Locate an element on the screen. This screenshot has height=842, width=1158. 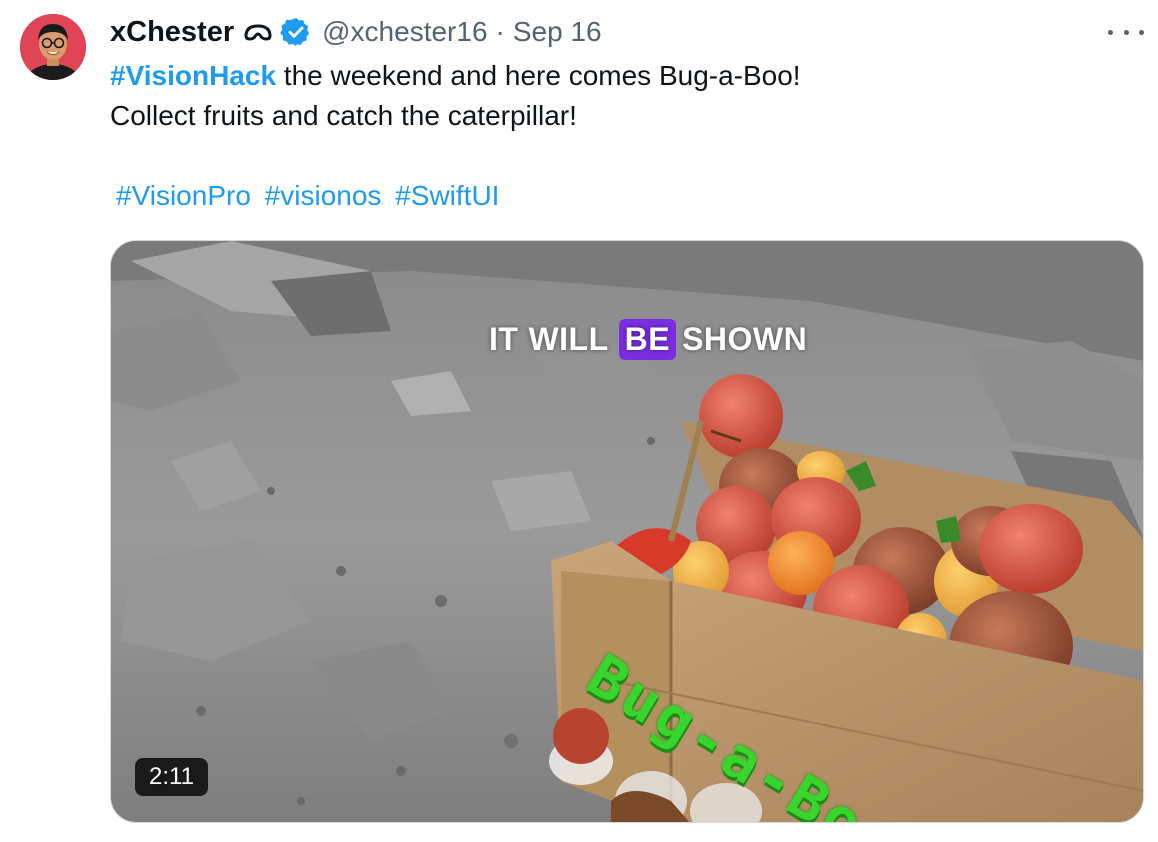
more-options-button is located at coordinates (1126, 32).